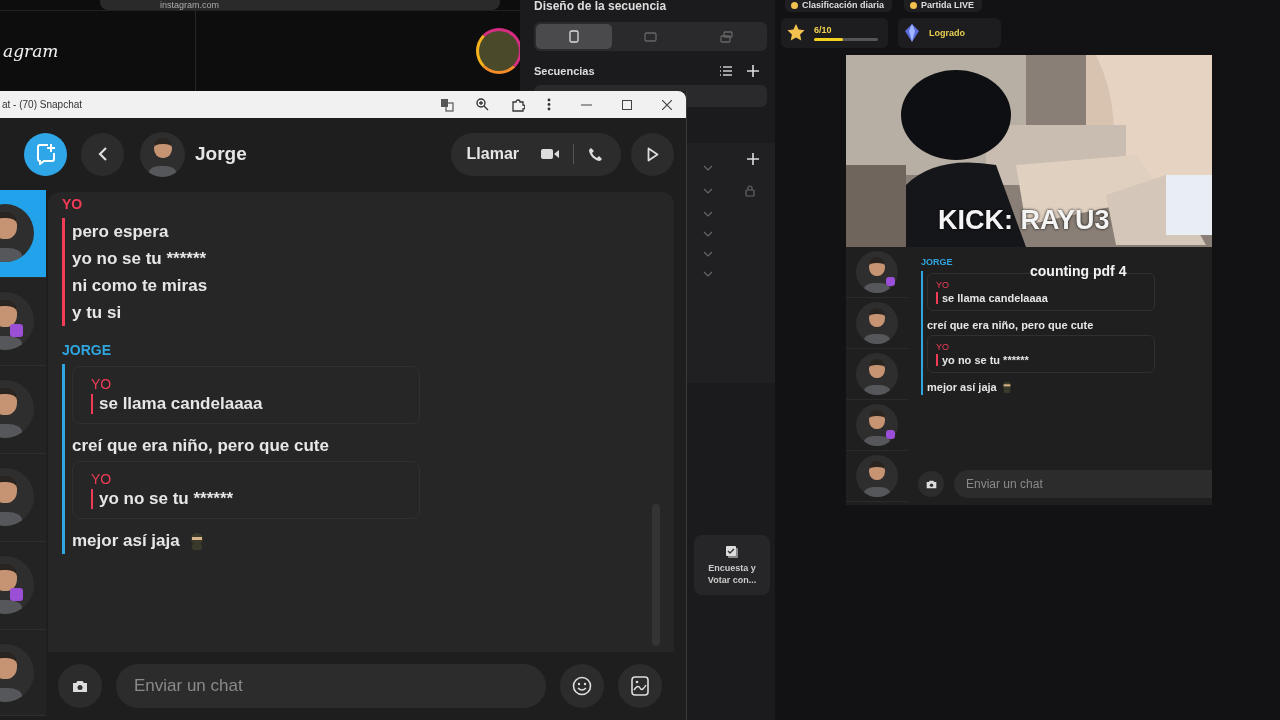 This screenshot has height=720, width=1280. What do you see at coordinates (601, 6) in the screenshot?
I see `panel-title: Diseño de la secuencia` at bounding box center [601, 6].